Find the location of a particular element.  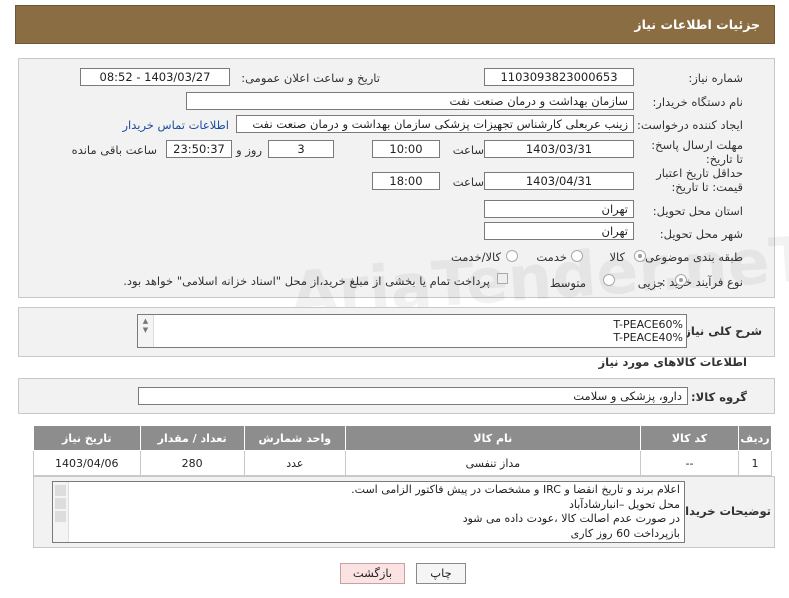

buyer-notes-label: توضیحات خریدار: is located at coordinates (722, 511).